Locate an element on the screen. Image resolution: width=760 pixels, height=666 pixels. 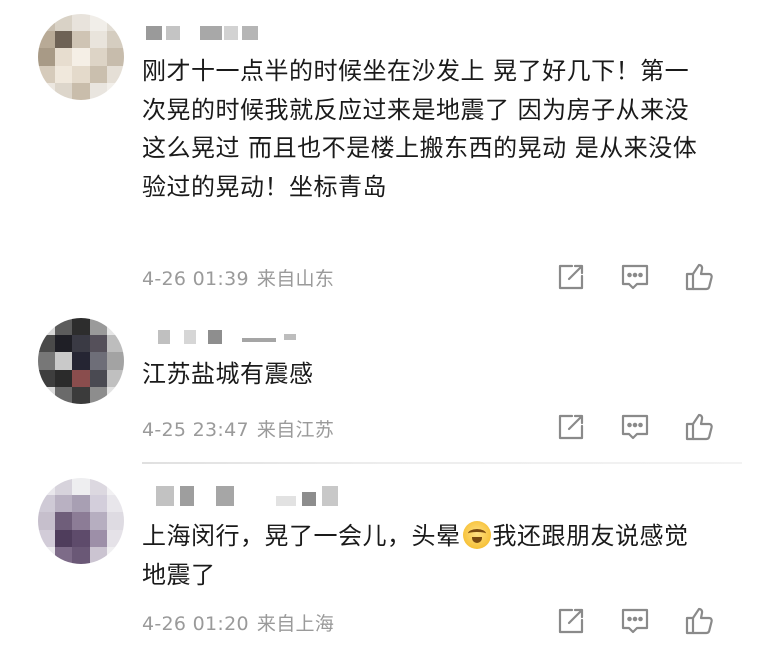
comment-location: 来自上海 is located at coordinates (295, 624).